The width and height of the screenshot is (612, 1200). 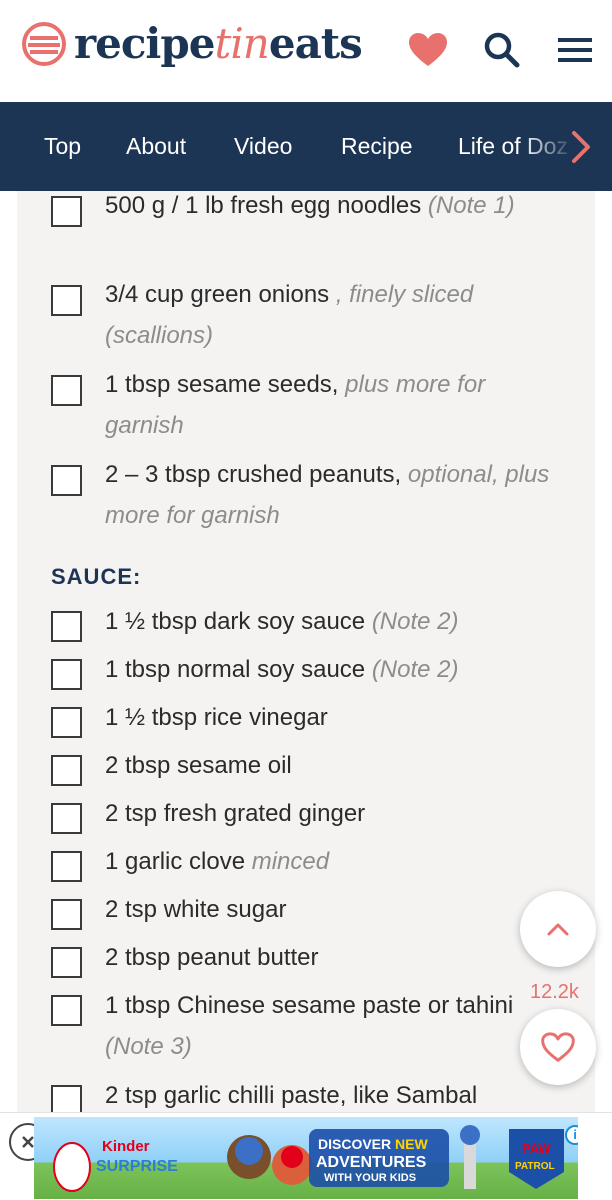 What do you see at coordinates (44, 44) in the screenshot?
I see `logo-mark-icon` at bounding box center [44, 44].